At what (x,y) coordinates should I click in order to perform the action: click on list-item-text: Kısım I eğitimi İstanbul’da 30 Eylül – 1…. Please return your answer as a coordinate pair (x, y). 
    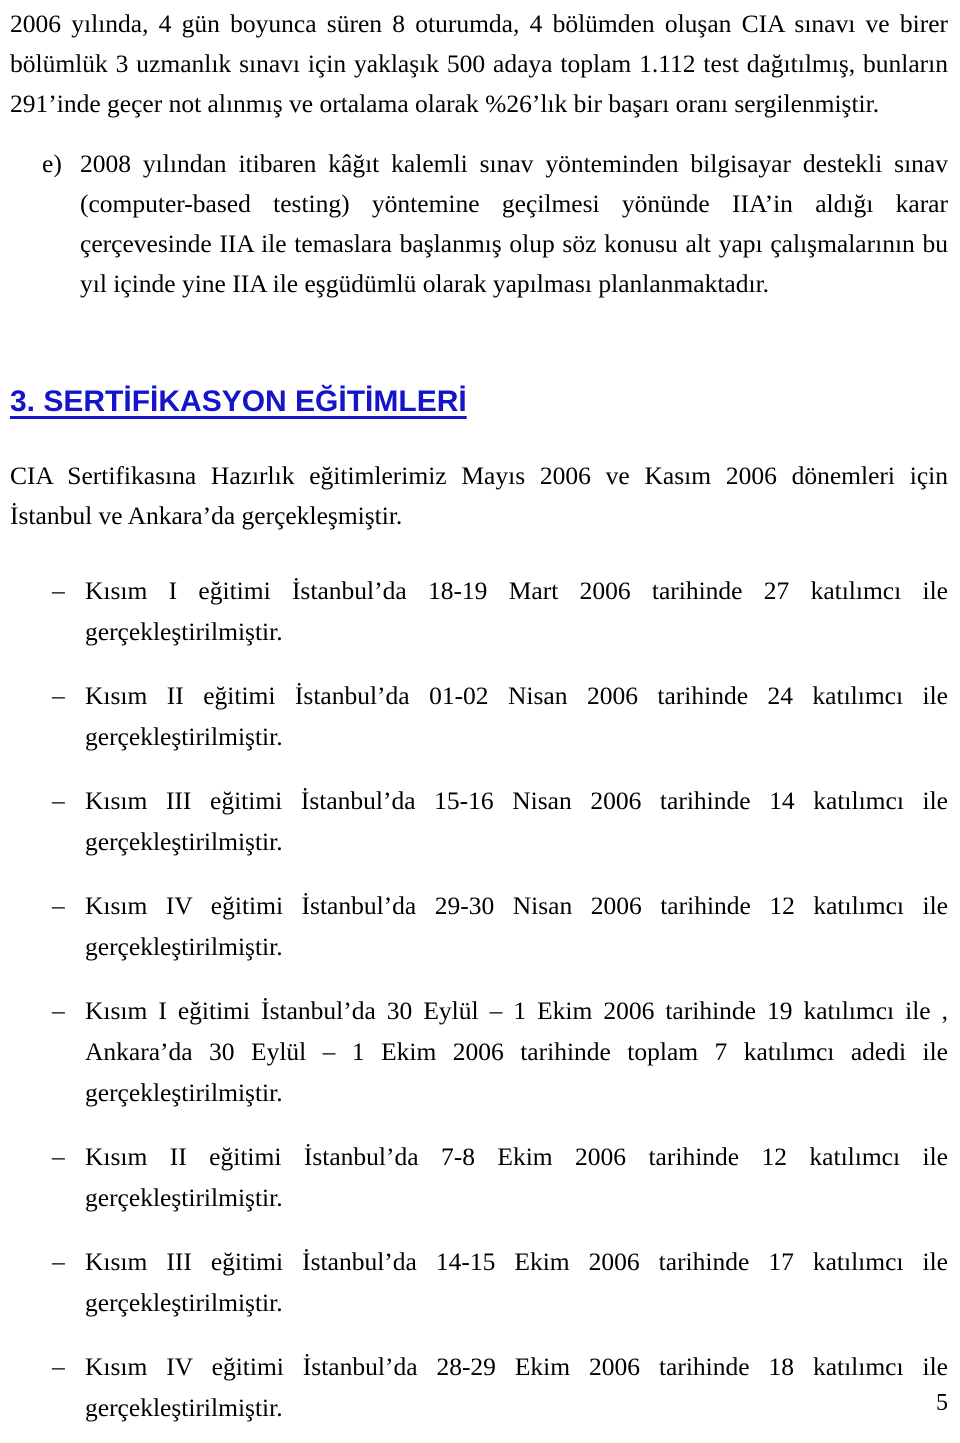
    Looking at the image, I should click on (516, 1051).